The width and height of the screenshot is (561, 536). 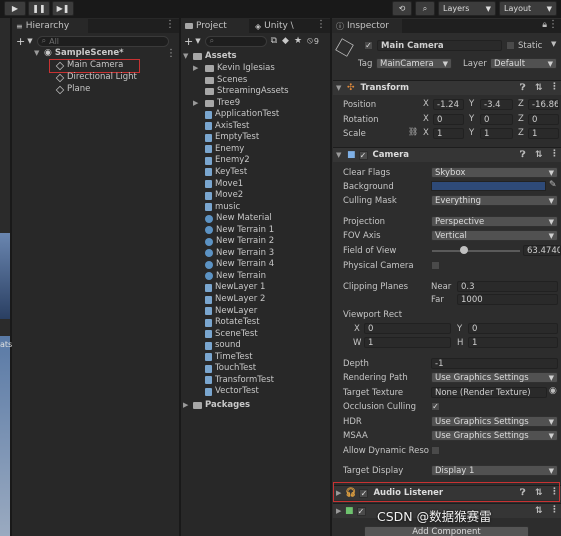 I want to click on layout-dropdown: Layout ▼, so click(x=528, y=8).